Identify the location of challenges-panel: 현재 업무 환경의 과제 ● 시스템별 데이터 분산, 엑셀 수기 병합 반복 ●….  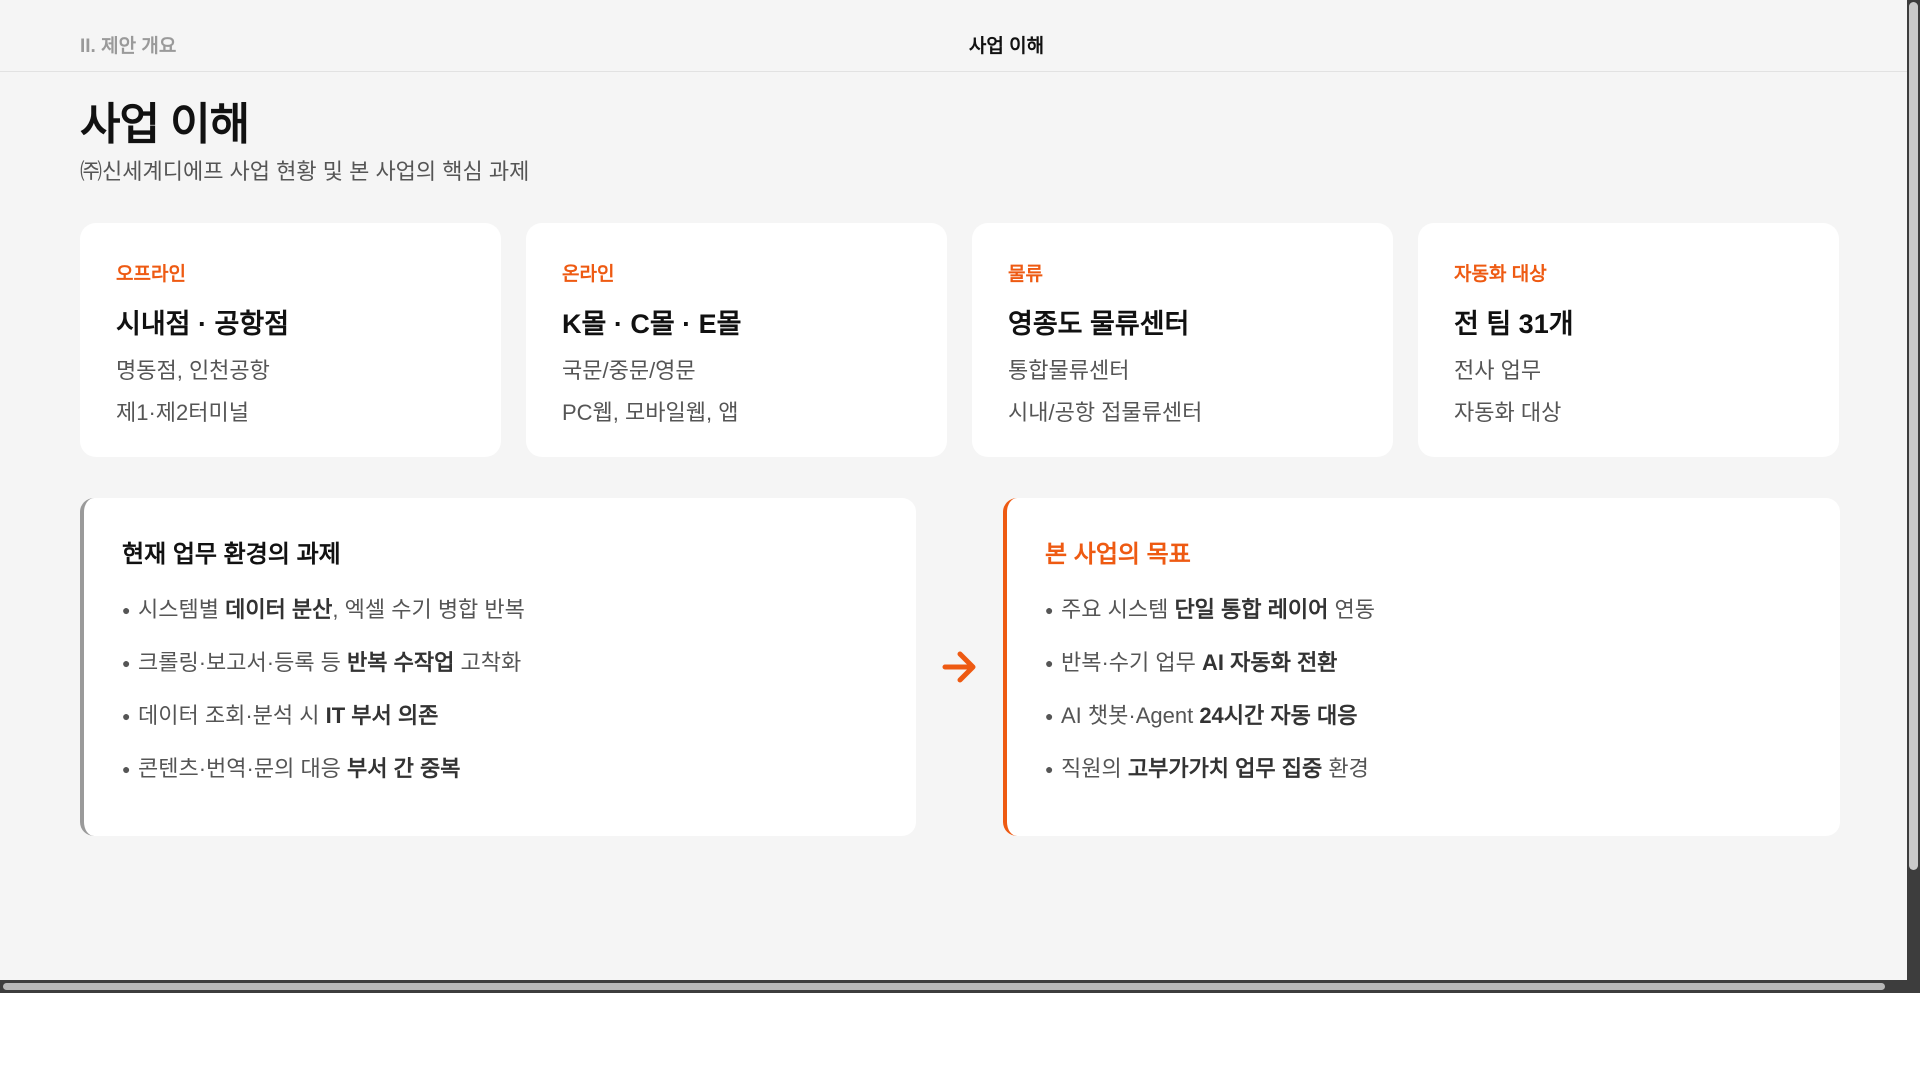
(498, 667).